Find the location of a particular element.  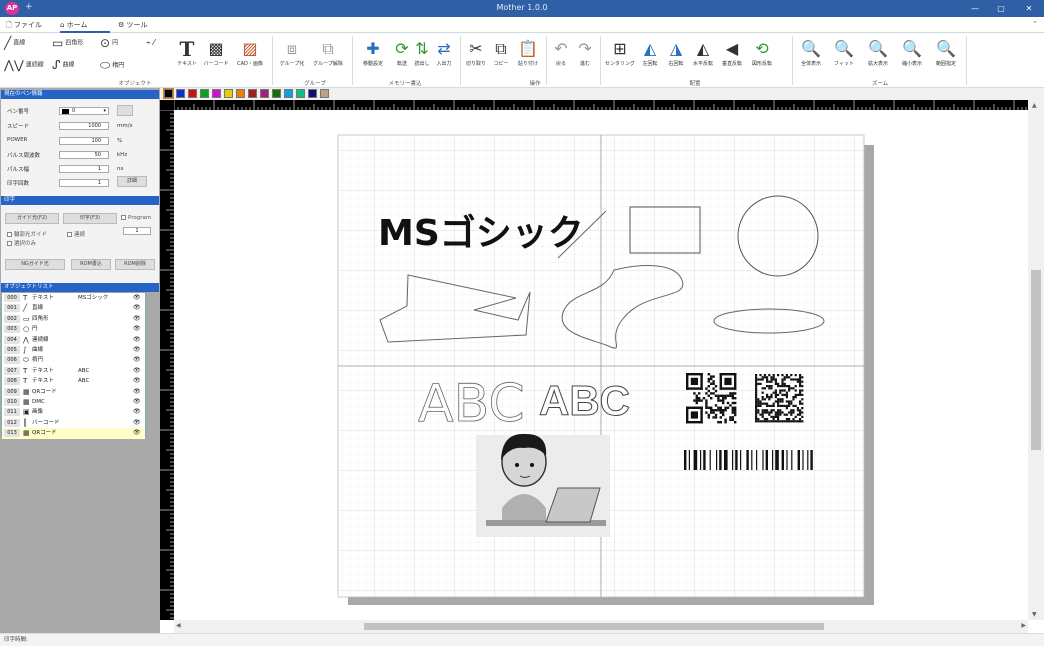

canvas-text-abc-outline: ABC is located at coordinates (585, 401).